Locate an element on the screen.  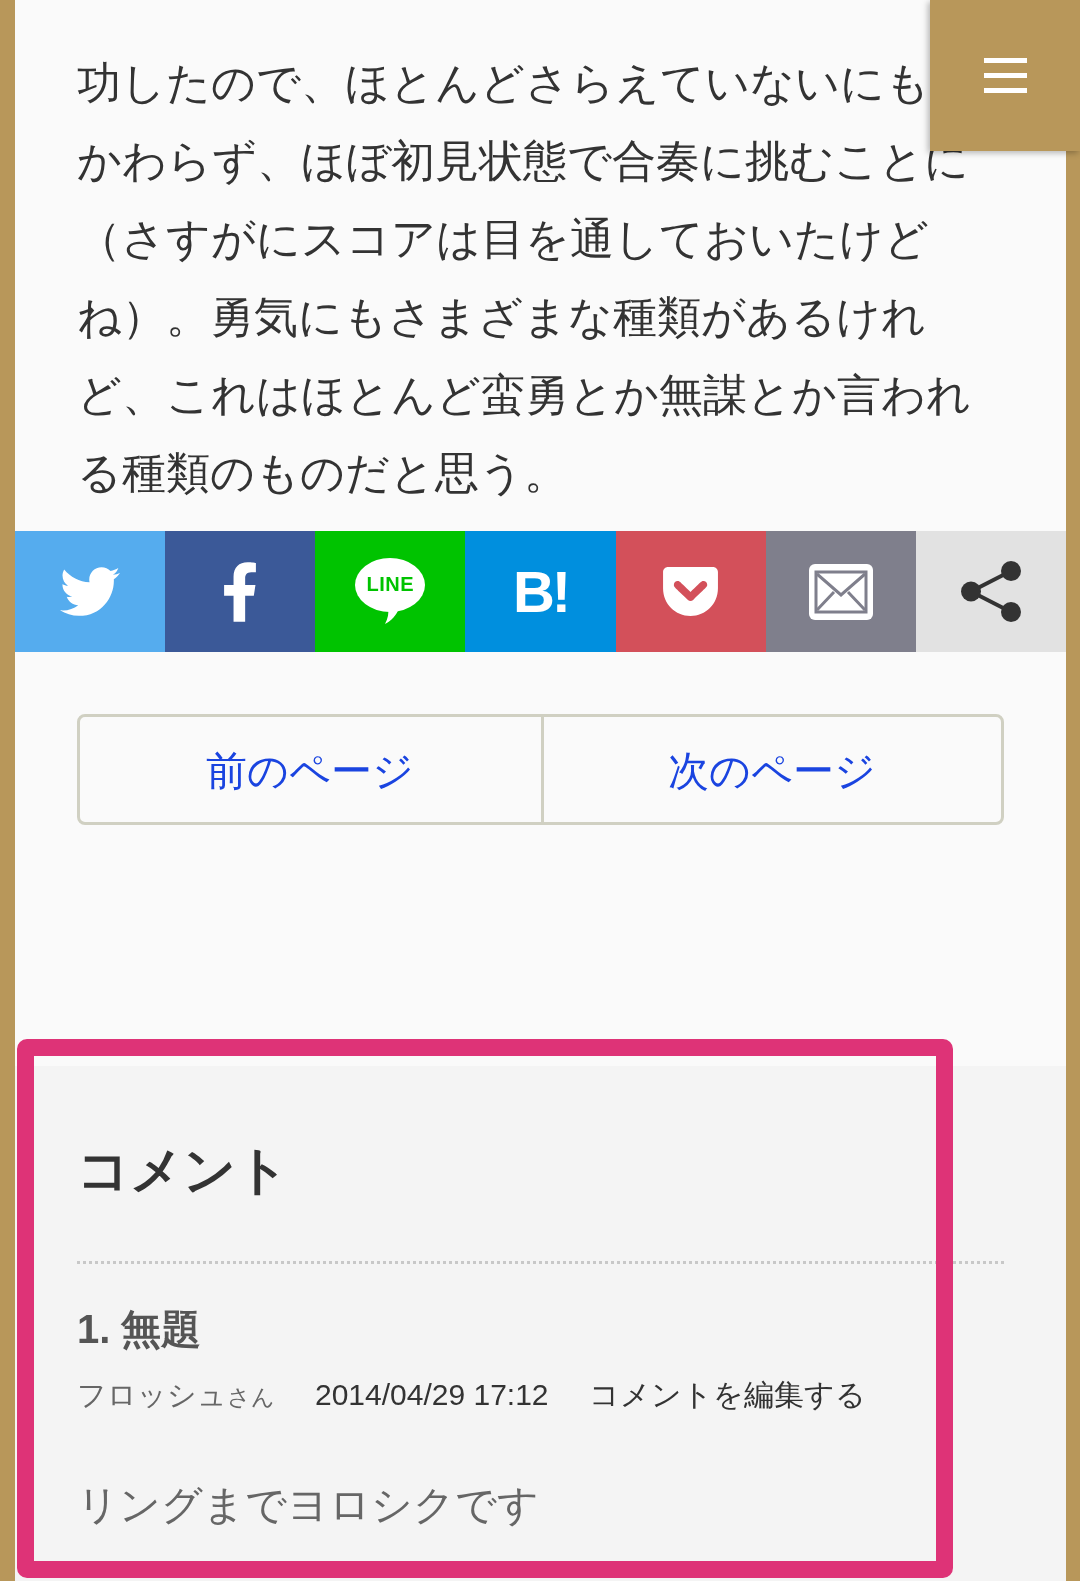
facebook-button is located at coordinates (240, 591).